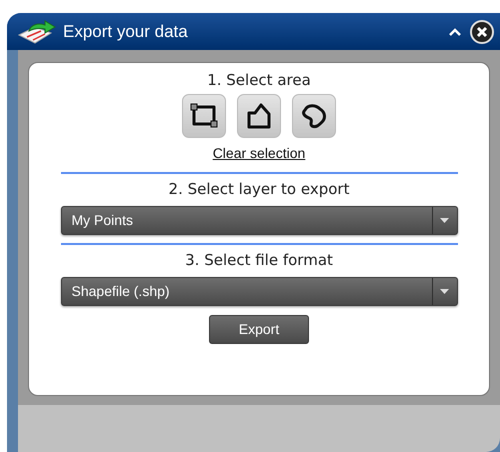 The width and height of the screenshot is (500, 452). Describe the element at coordinates (102, 220) in the screenshot. I see `dropdown-value: My Points` at that location.